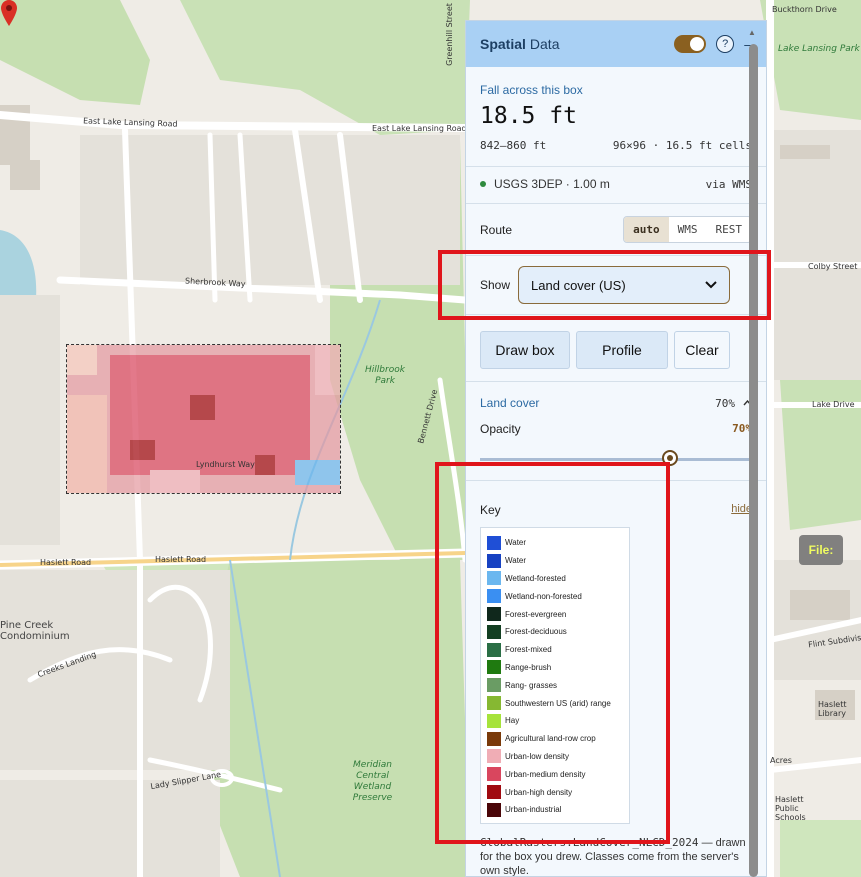 This screenshot has width=861, height=877. What do you see at coordinates (616, 44) in the screenshot?
I see `panel-header: Spatial Data ? –` at bounding box center [616, 44].